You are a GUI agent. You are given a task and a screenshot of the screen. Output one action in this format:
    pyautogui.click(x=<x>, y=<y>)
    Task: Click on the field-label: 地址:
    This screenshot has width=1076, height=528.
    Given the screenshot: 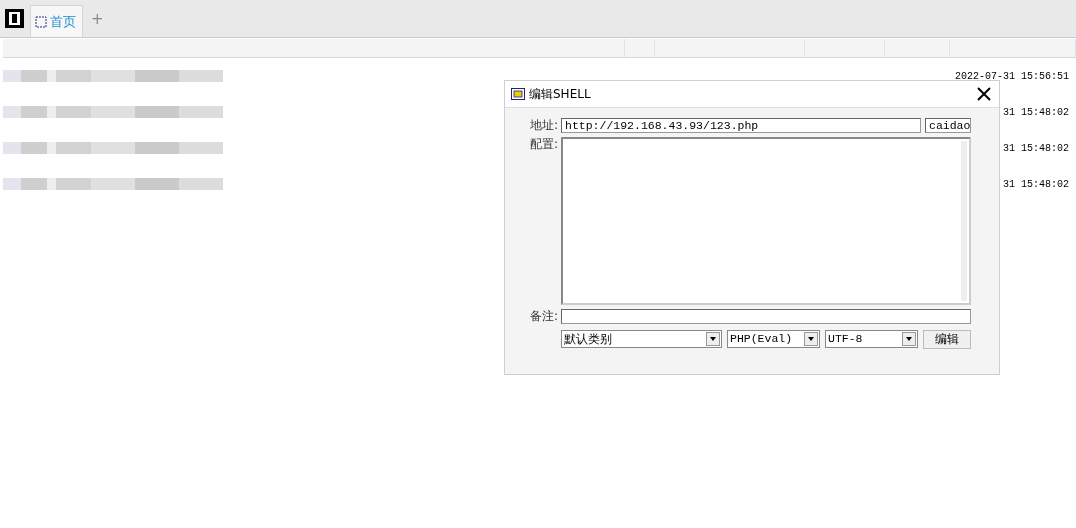 What is the action you would take?
    pyautogui.click(x=543, y=125)
    